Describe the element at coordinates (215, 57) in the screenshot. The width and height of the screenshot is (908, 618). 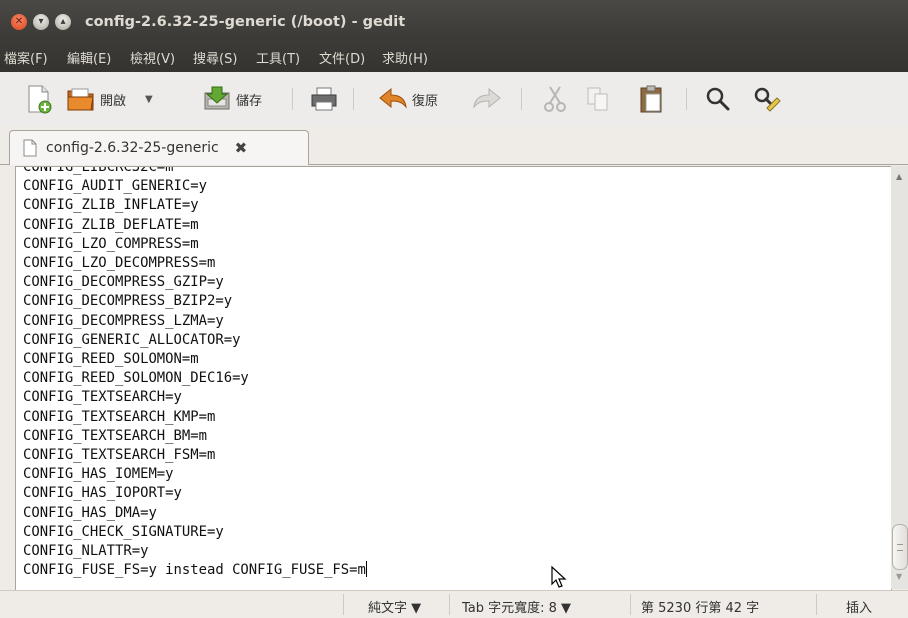
I see `menu-search: 搜尋(S)` at that location.